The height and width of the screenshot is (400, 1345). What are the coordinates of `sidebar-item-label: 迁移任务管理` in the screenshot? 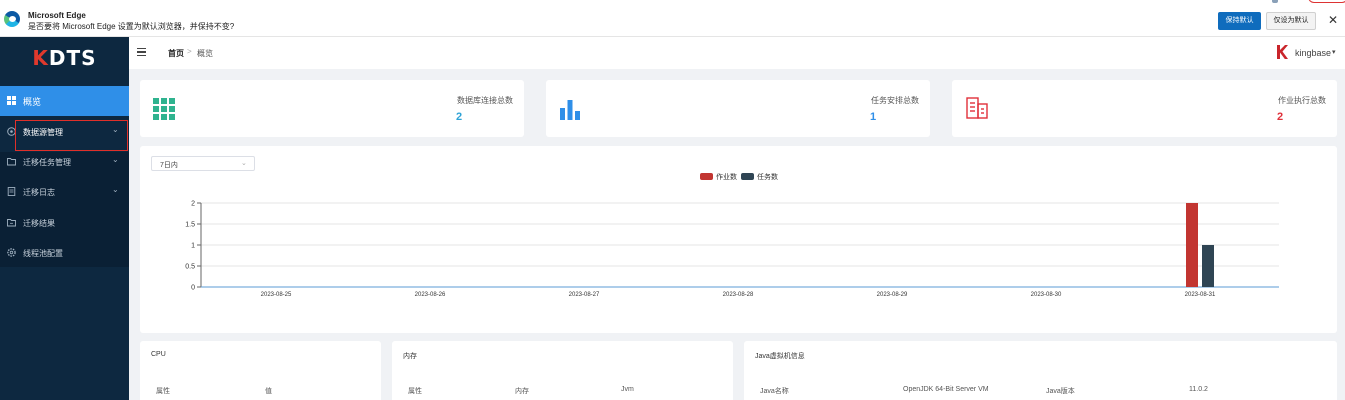 It's located at (47, 162).